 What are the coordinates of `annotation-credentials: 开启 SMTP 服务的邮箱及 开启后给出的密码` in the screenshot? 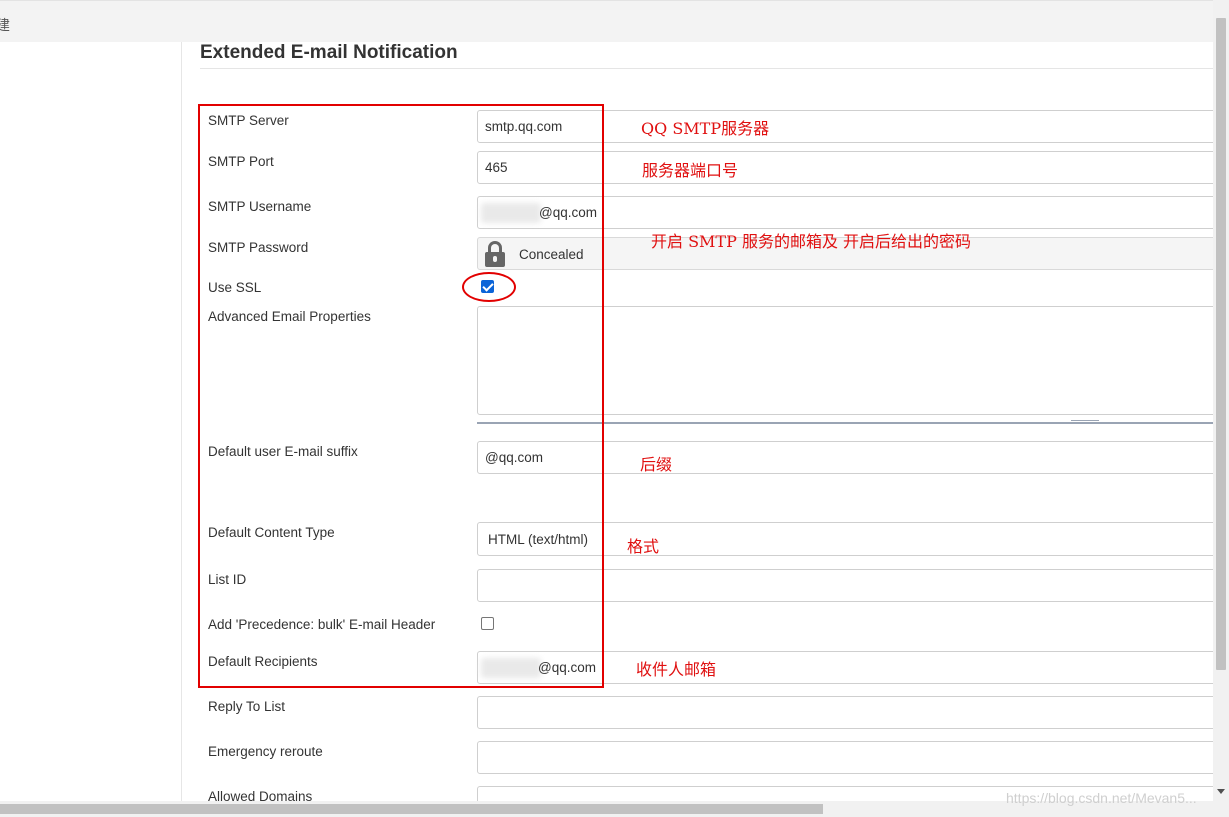 It's located at (811, 241).